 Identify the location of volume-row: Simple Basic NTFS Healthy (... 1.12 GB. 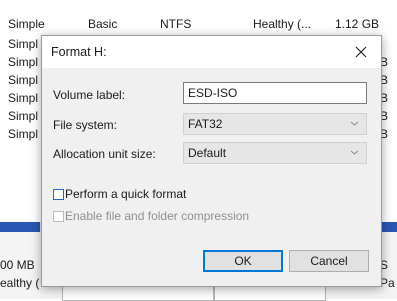
(198, 24).